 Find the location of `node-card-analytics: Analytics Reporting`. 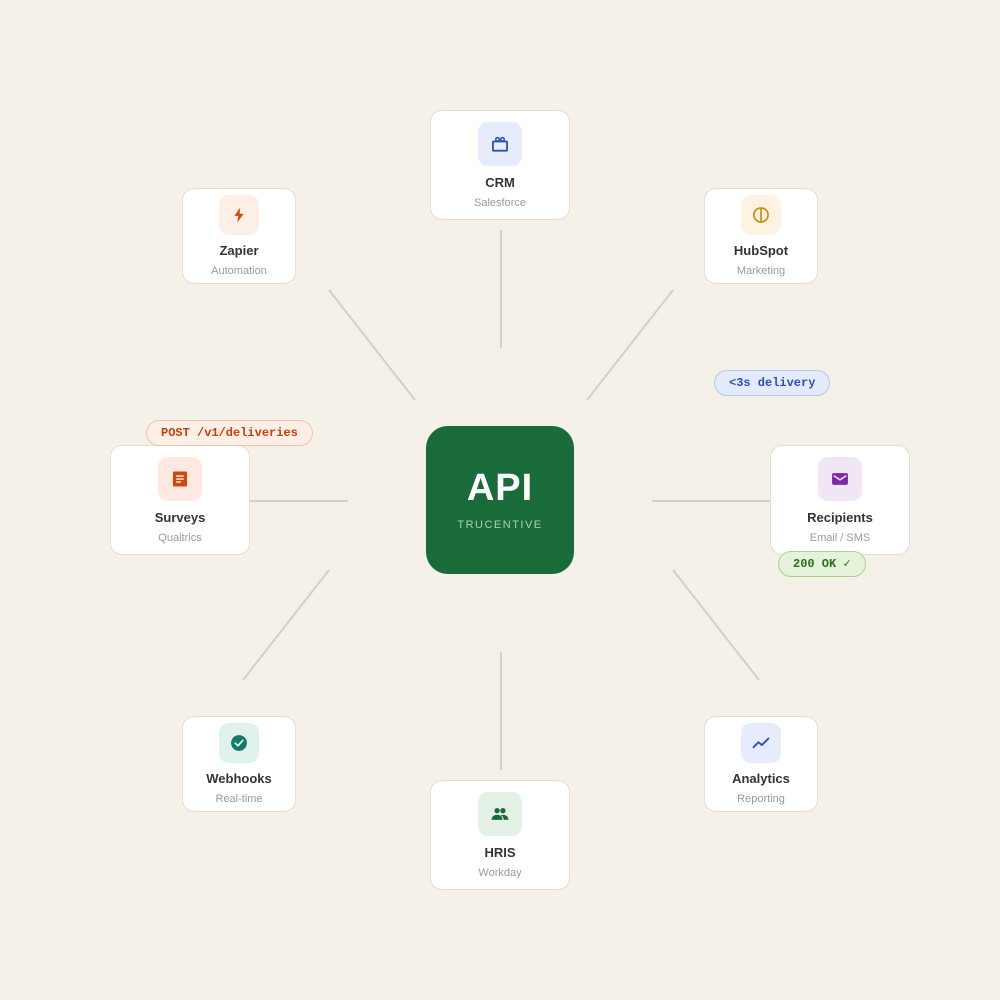

node-card-analytics: Analytics Reporting is located at coordinates (761, 764).